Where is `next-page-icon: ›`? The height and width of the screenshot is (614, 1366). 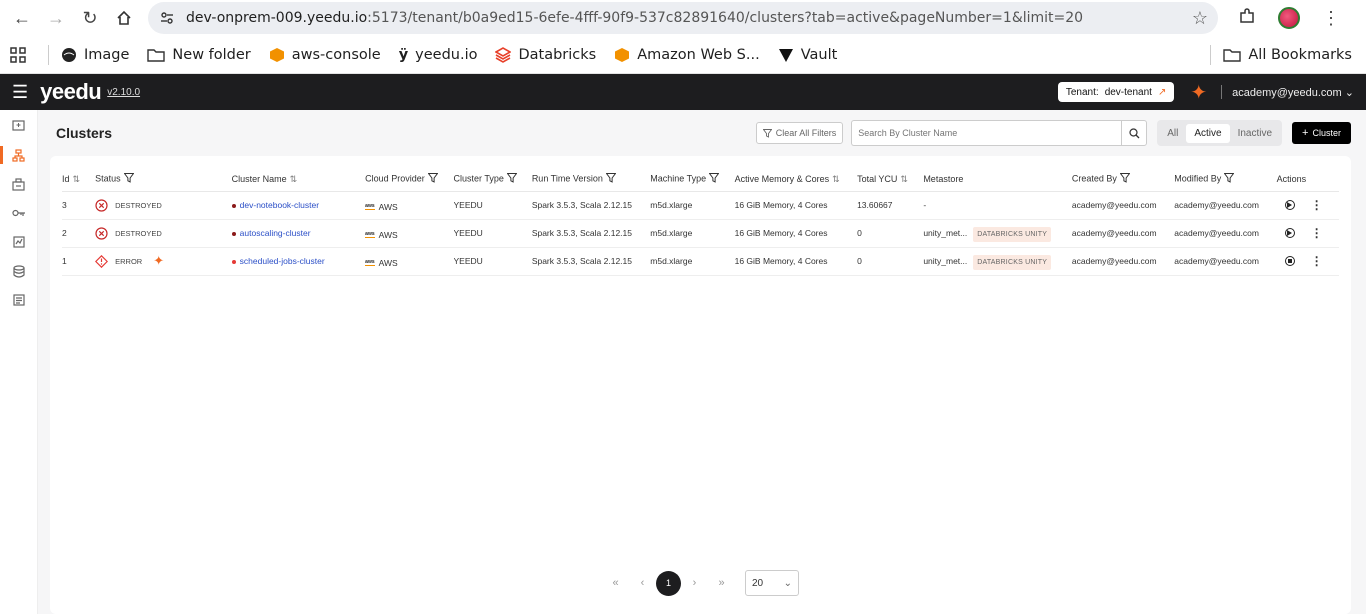
next-page-icon: › is located at coordinates (694, 583).